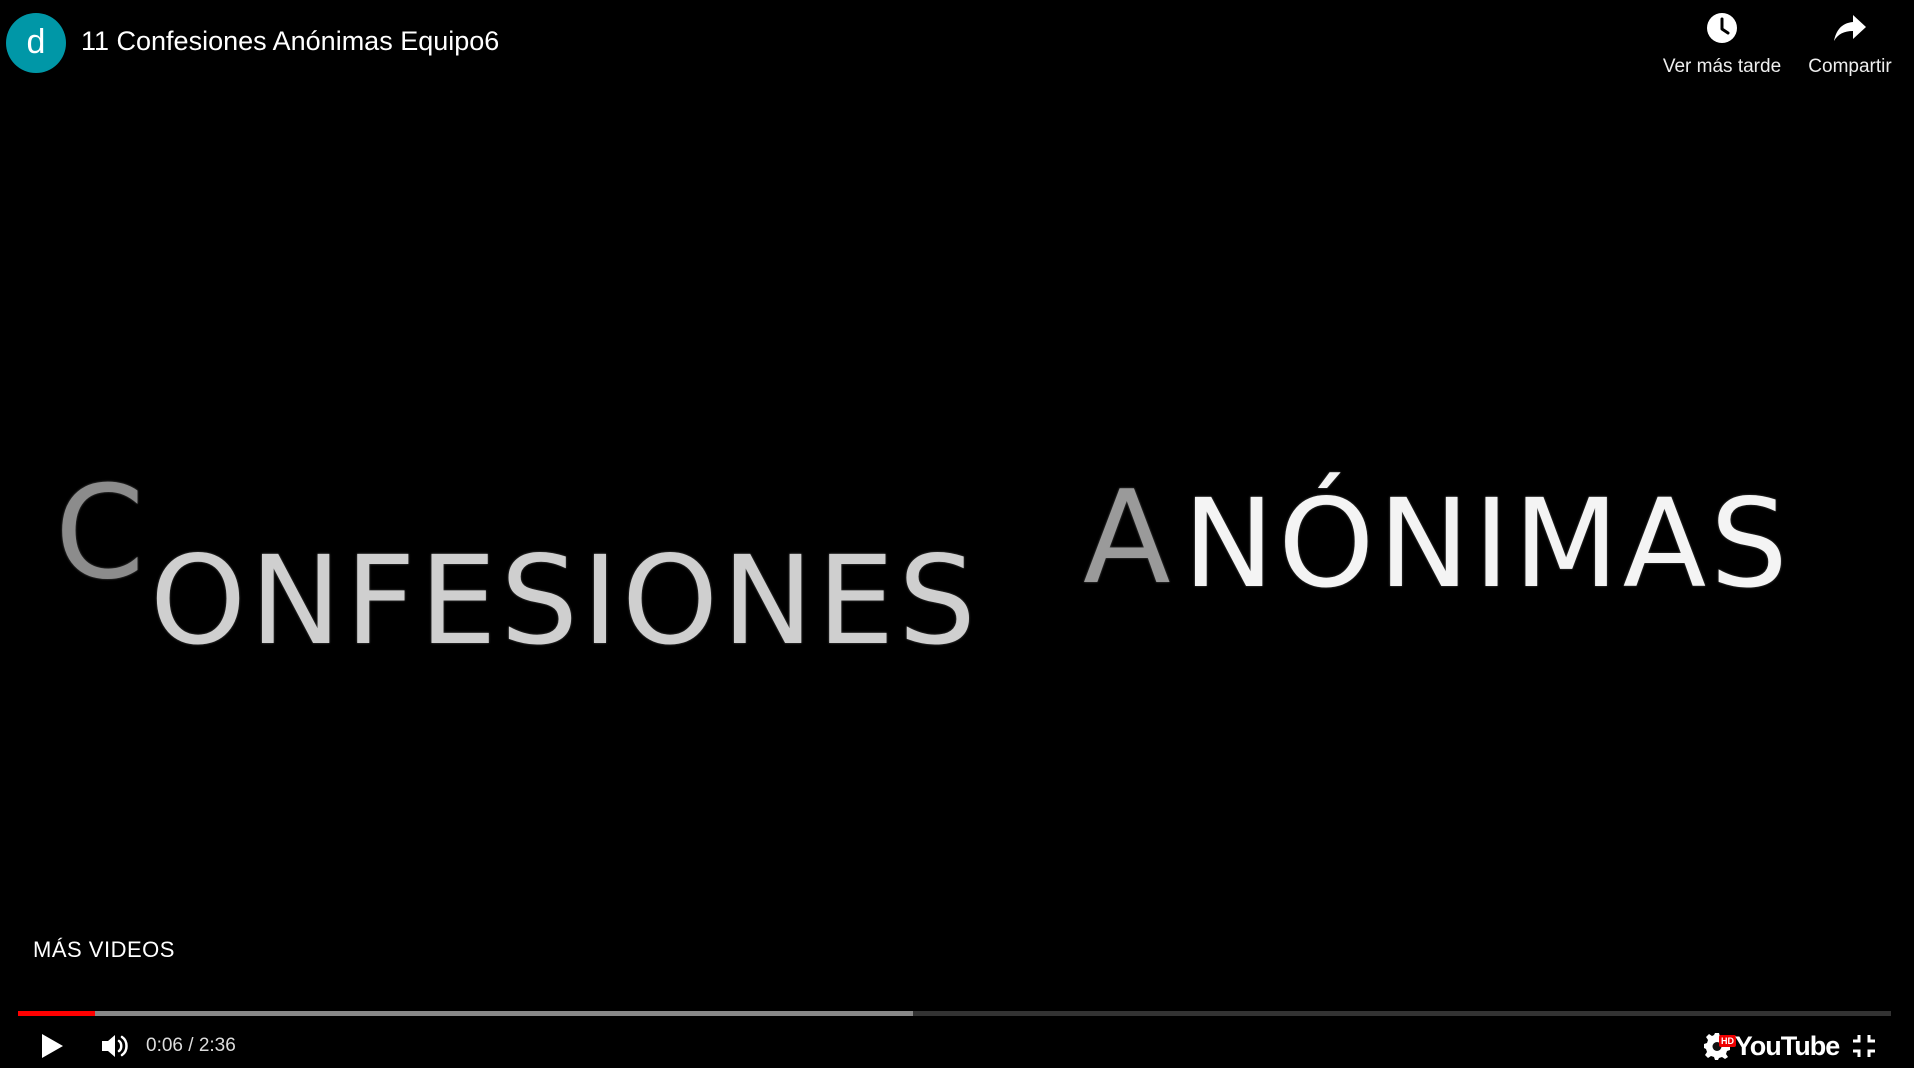 This screenshot has width=1914, height=1068. What do you see at coordinates (1850, 42) in the screenshot?
I see `share-button: Compartir` at bounding box center [1850, 42].